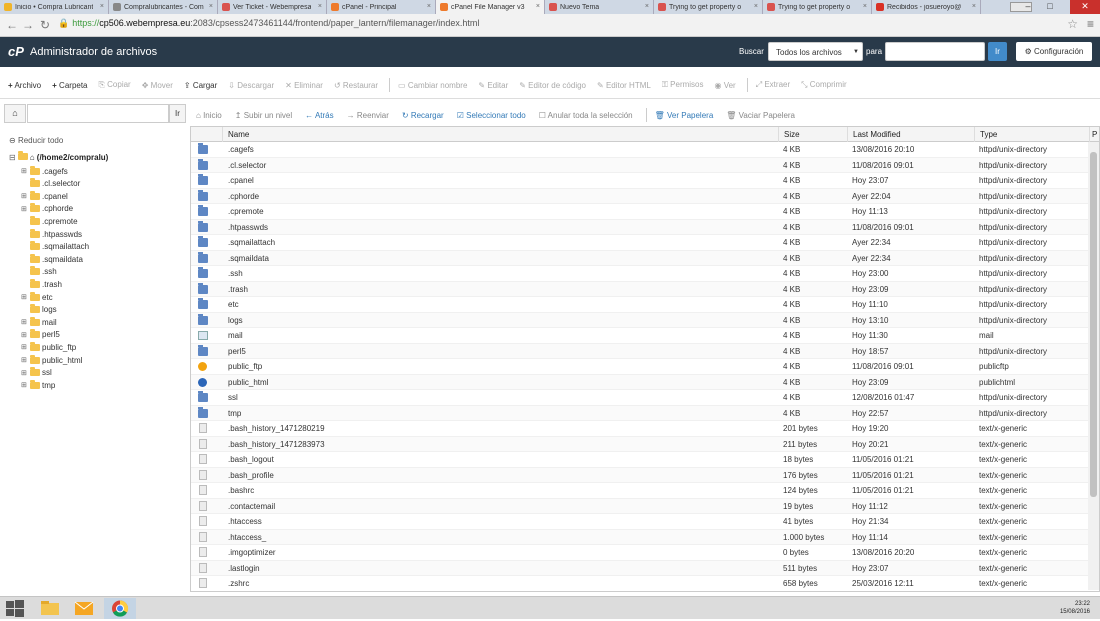  I want to click on tree-item: .sqmaildata, so click(52, 259).